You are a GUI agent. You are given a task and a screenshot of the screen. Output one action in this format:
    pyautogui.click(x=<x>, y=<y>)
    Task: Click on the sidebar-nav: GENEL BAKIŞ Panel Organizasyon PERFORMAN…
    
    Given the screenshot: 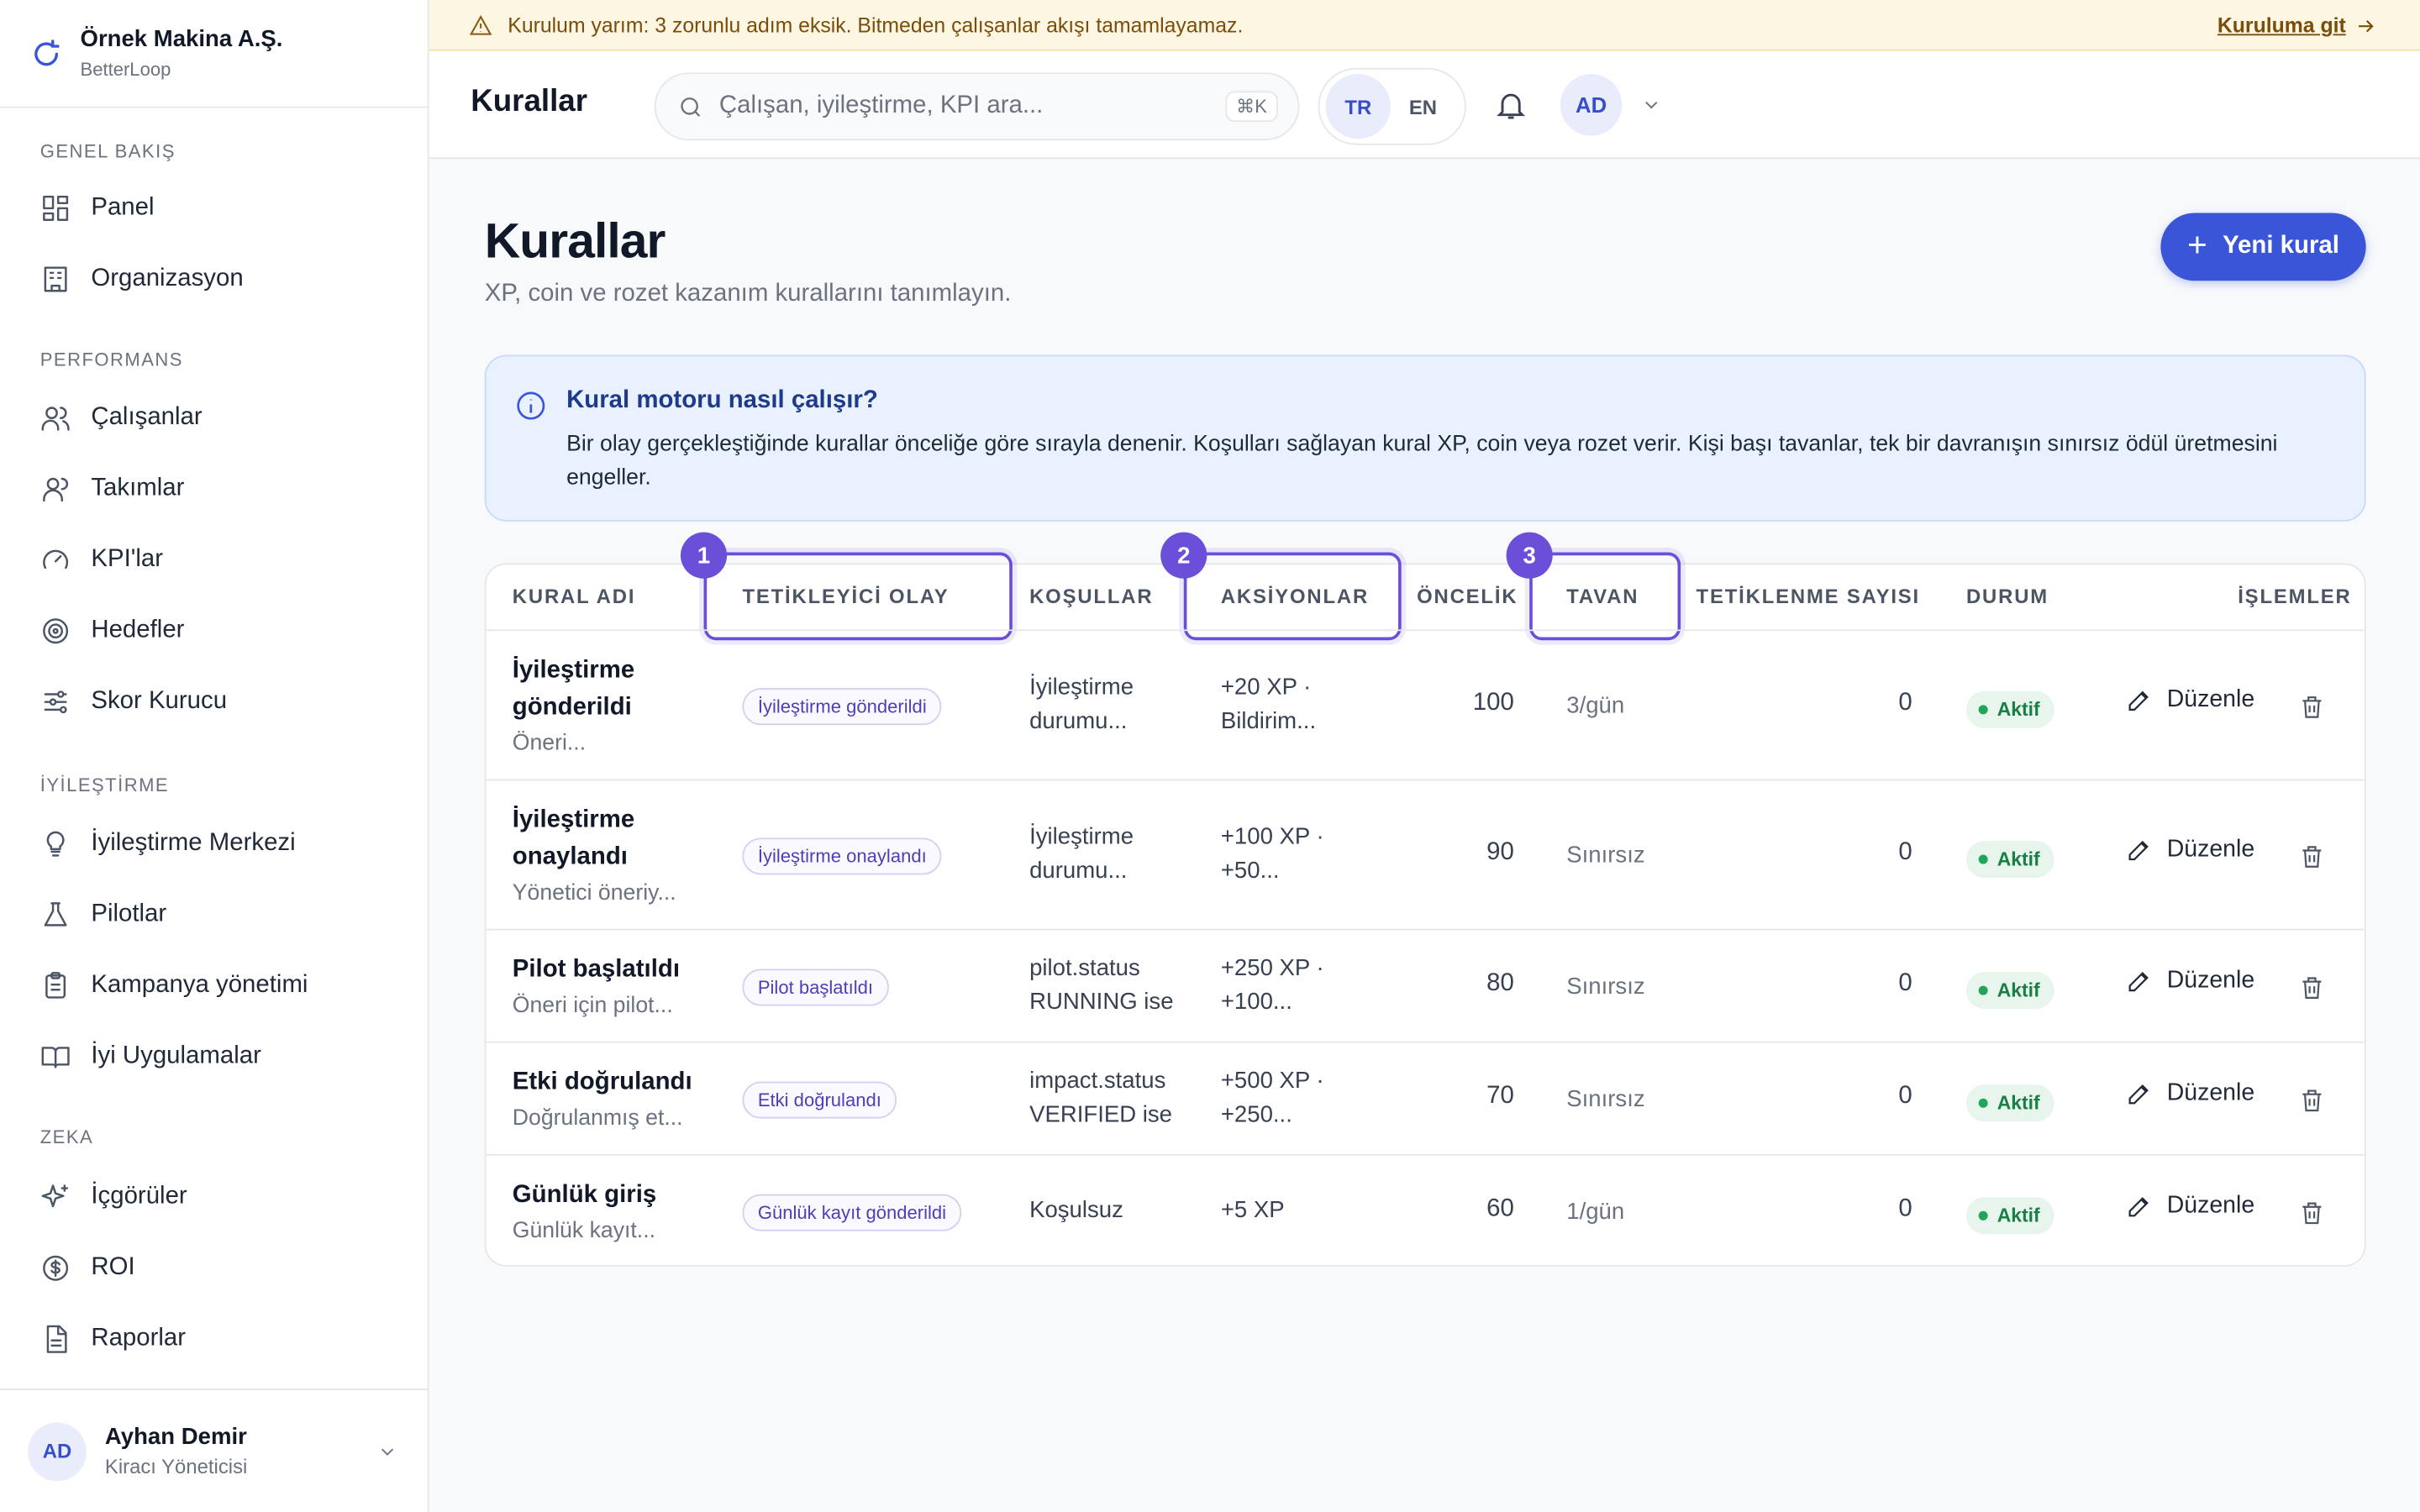 What is the action you would take?
    pyautogui.click(x=214, y=741)
    